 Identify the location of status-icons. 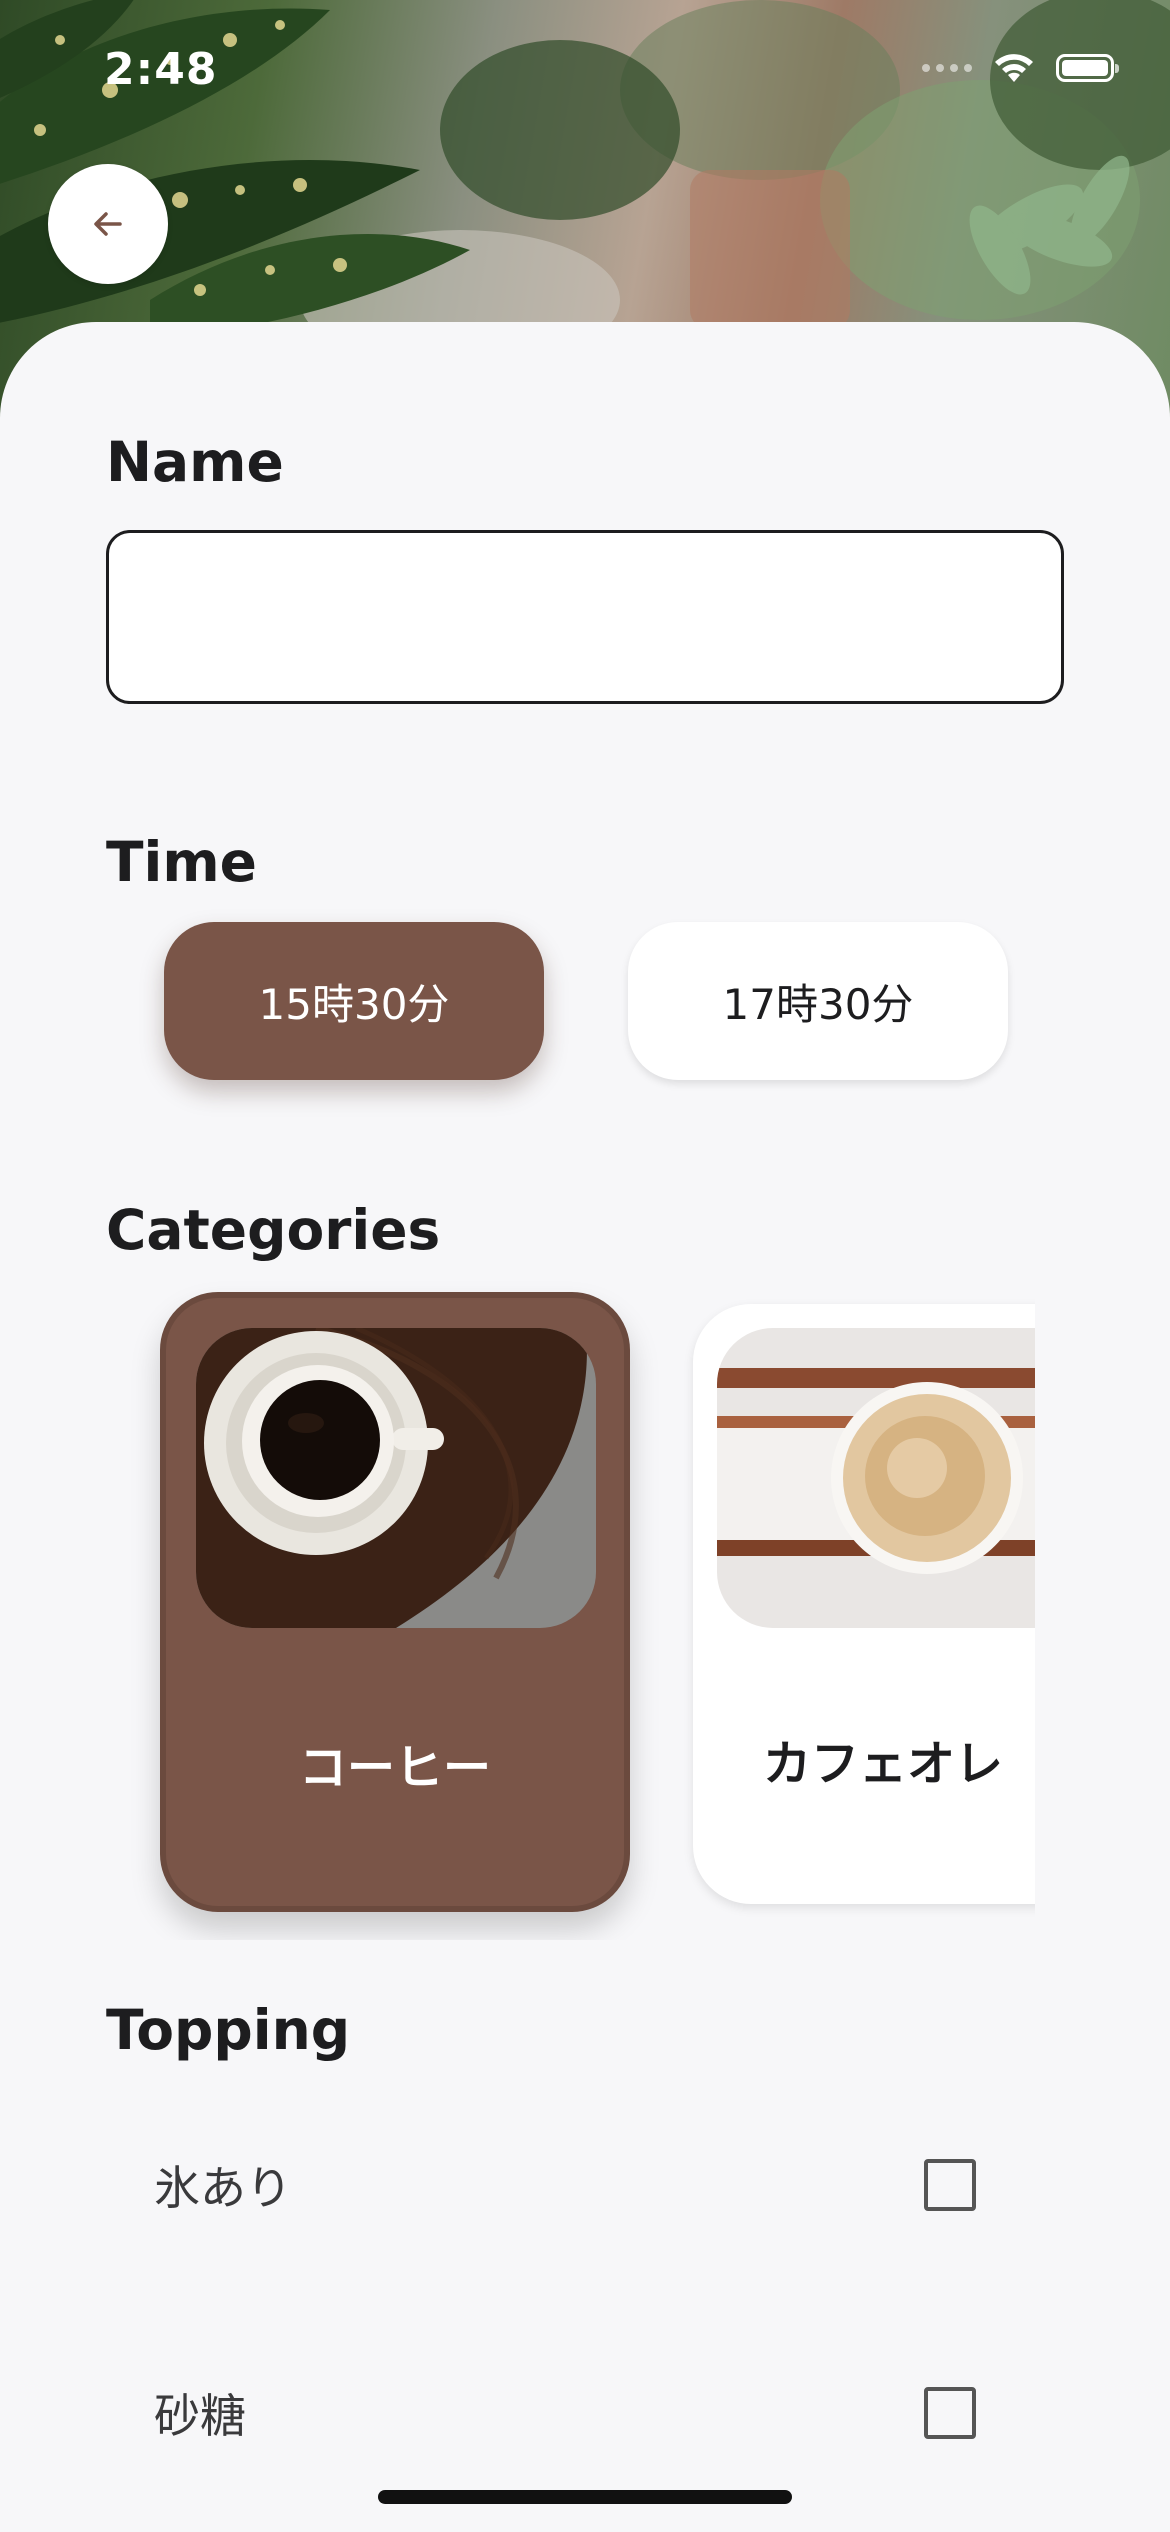
(1020, 68).